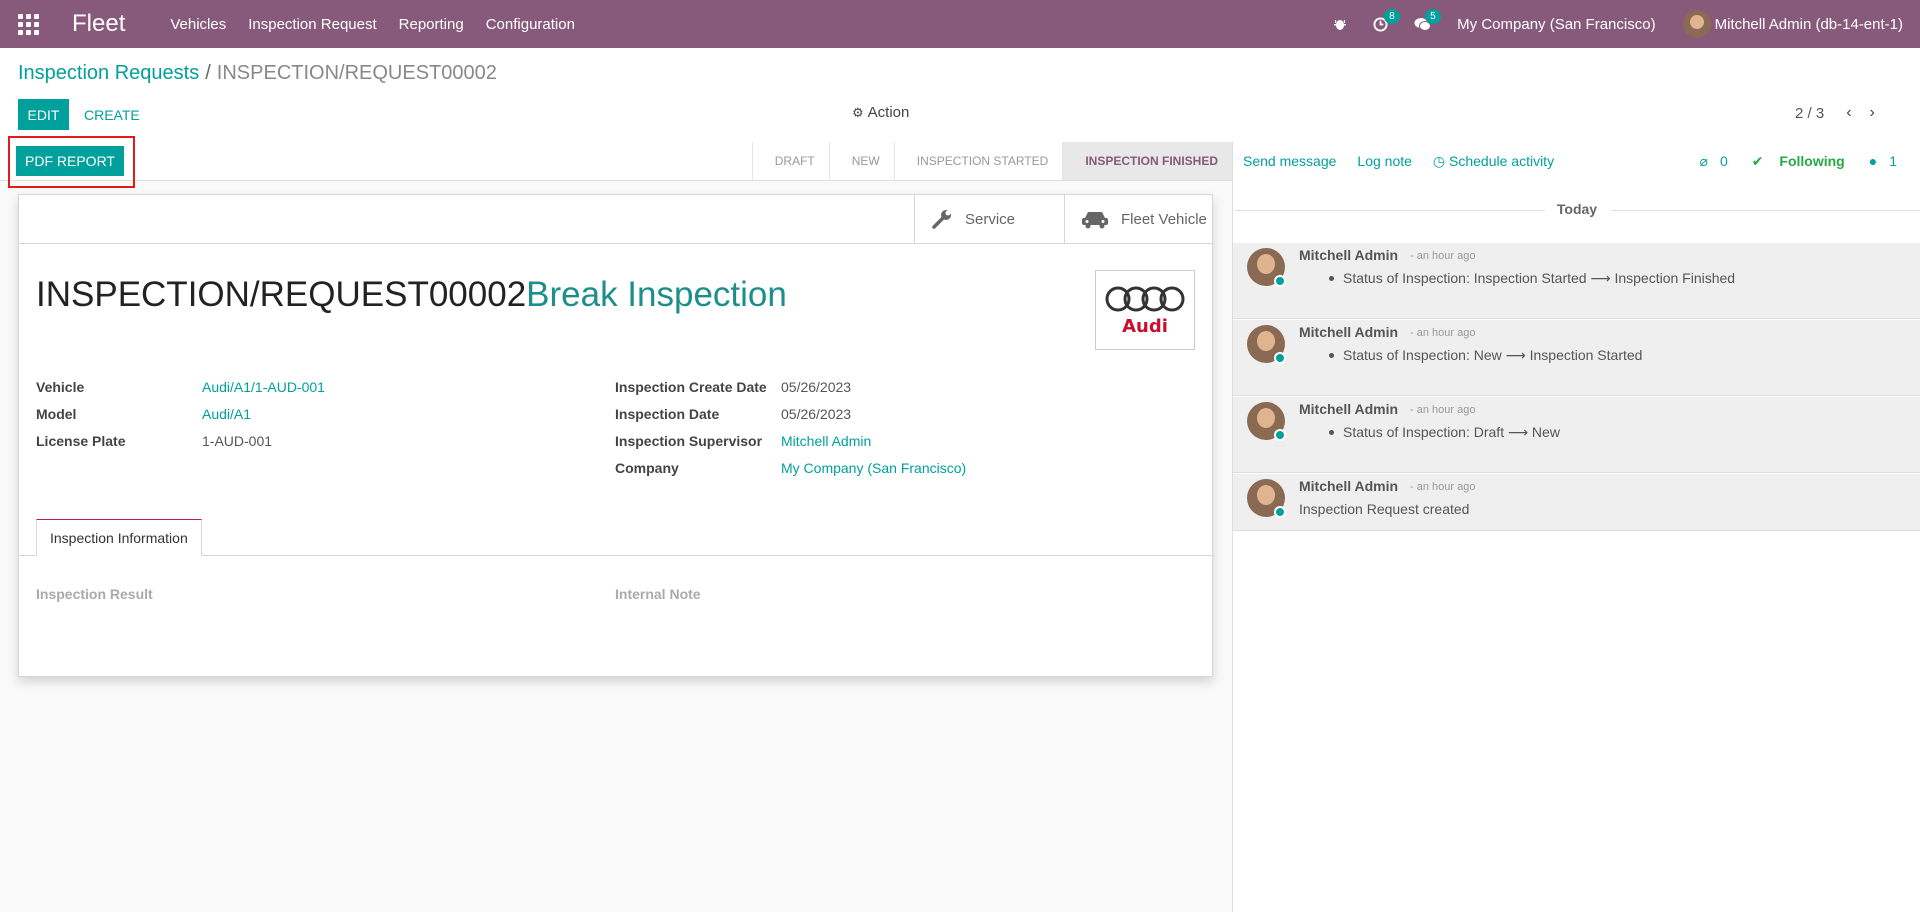  I want to click on message-body: Status of Inspection: Draft ⟶ New, so click(1444, 432).